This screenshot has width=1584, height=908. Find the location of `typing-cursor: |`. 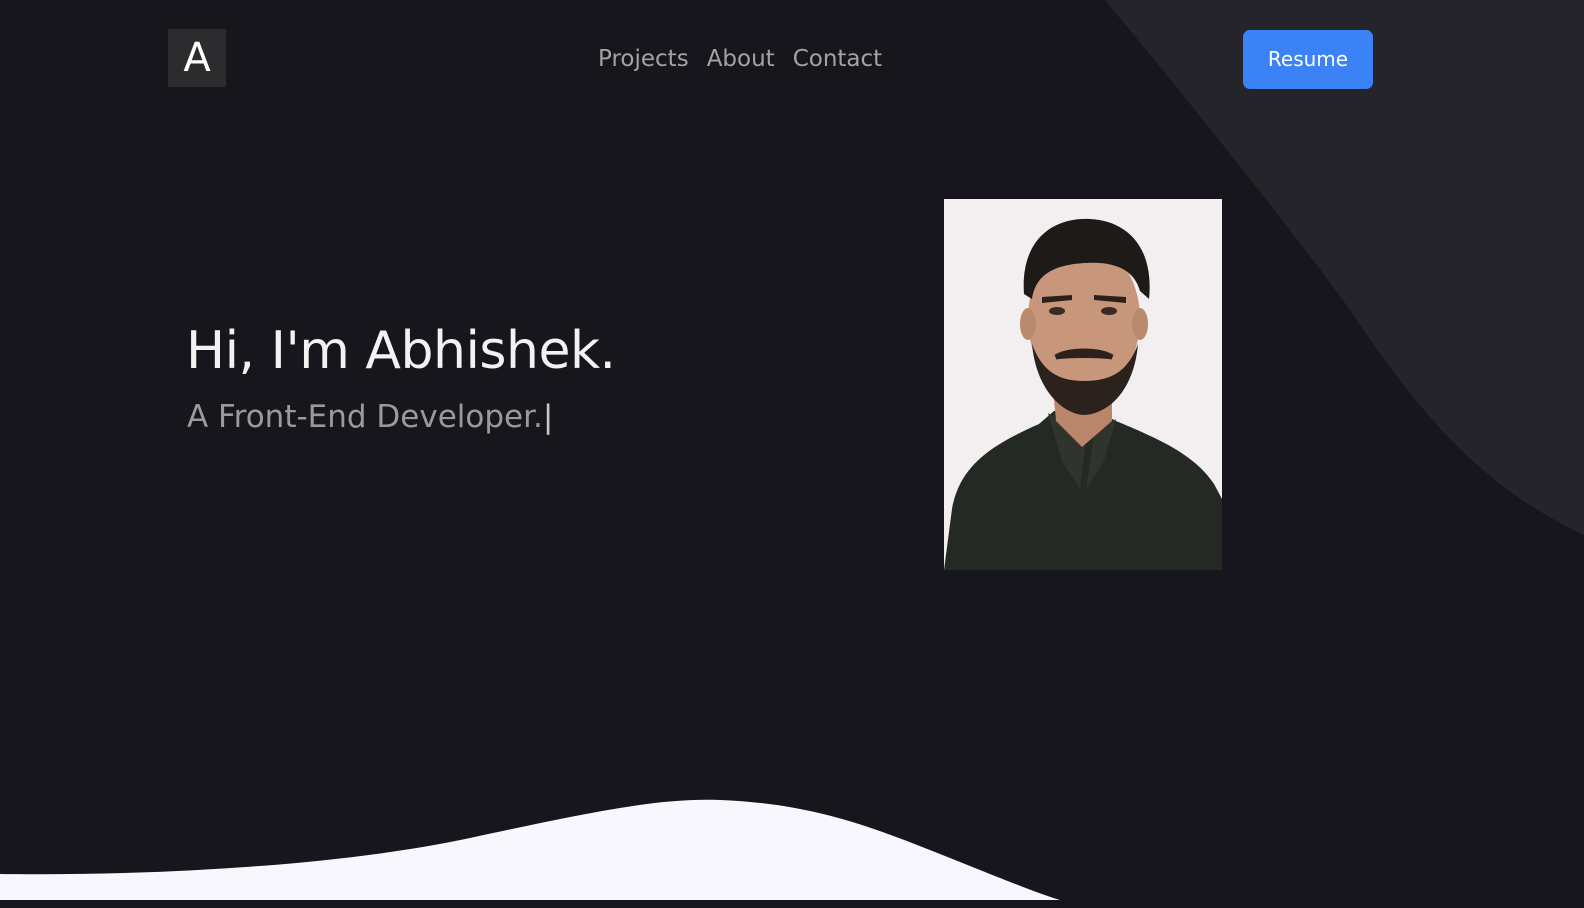

typing-cursor: | is located at coordinates (548, 417).